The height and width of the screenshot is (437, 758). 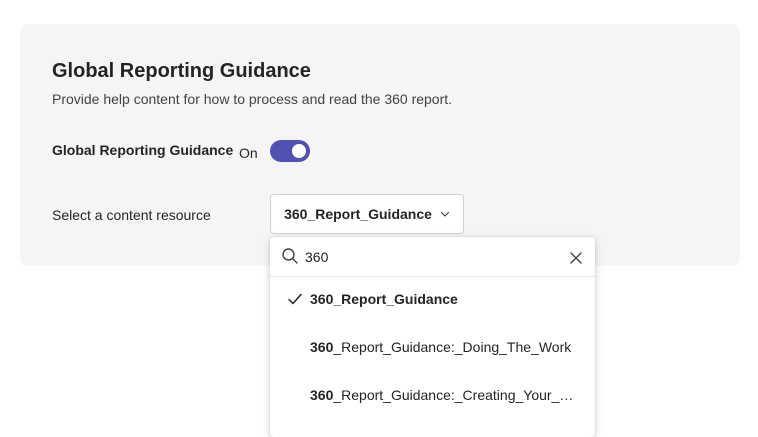 I want to click on content-resource-label: Select a content resource, so click(x=131, y=215).